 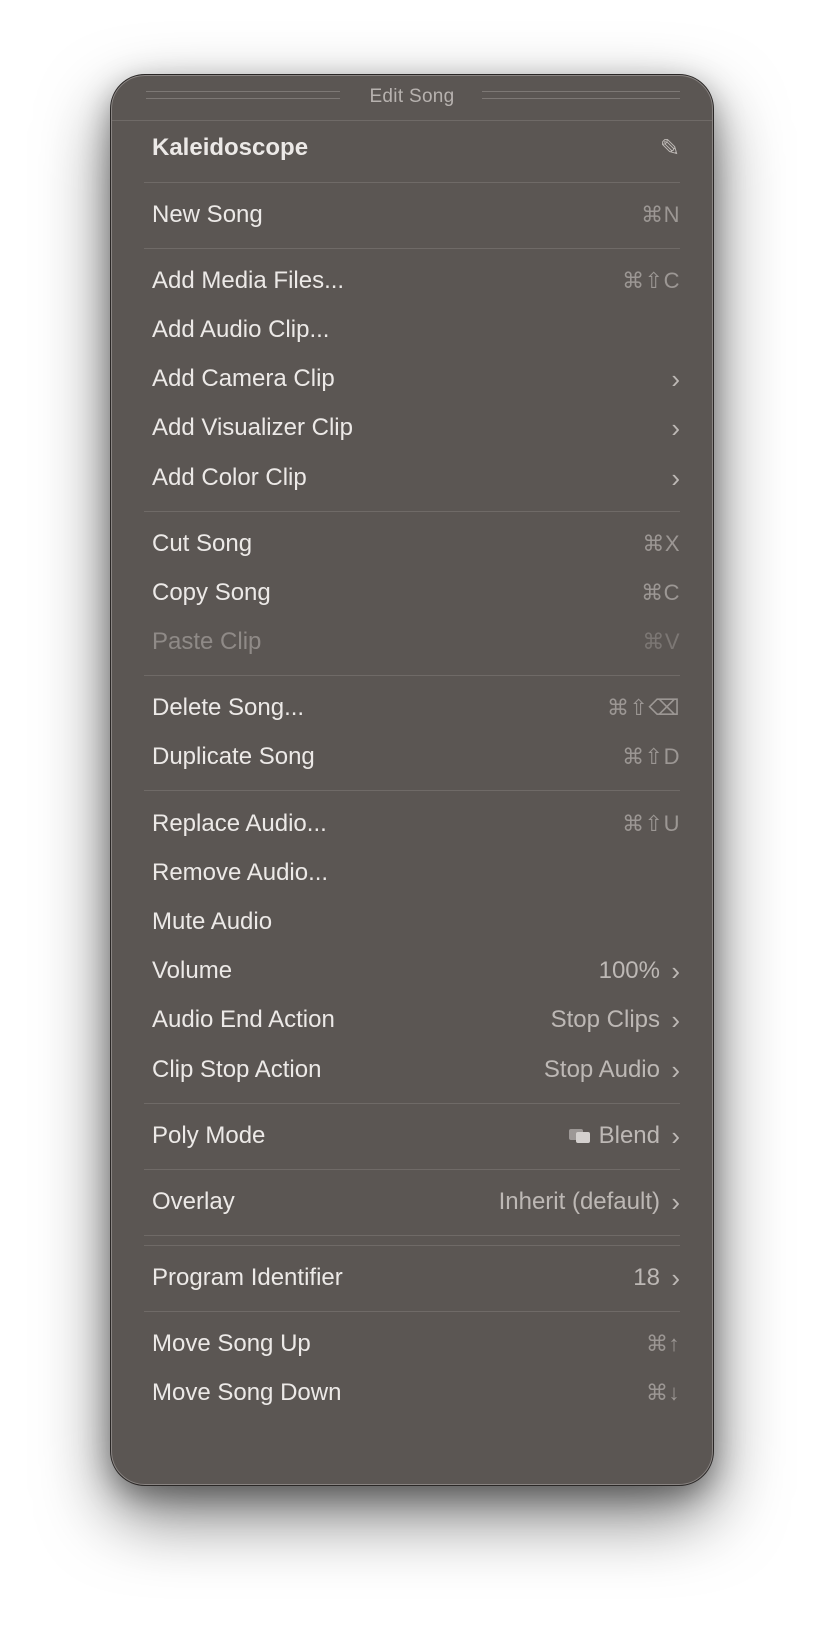 I want to click on menu-item-cut-song: Cut Song ⌘X, so click(x=416, y=544).